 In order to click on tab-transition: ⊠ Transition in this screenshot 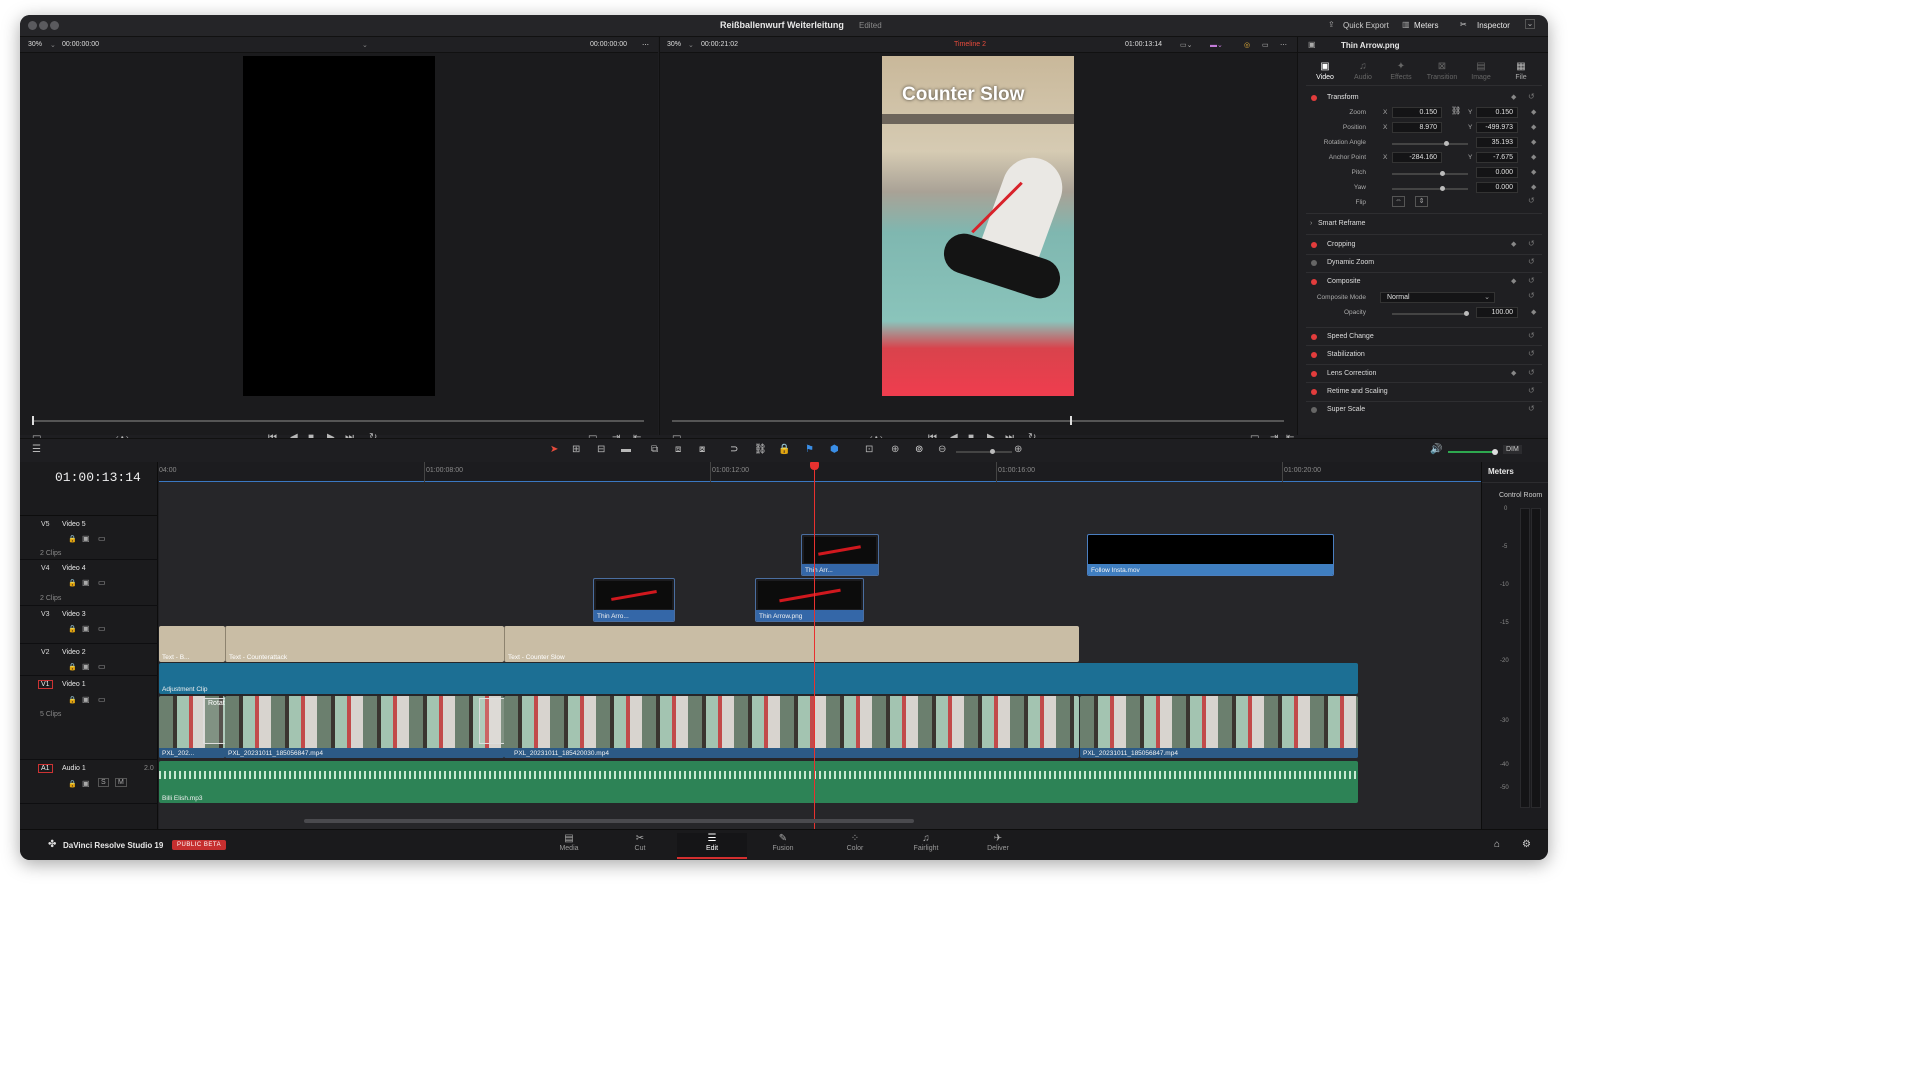, I will do `click(1442, 69)`.